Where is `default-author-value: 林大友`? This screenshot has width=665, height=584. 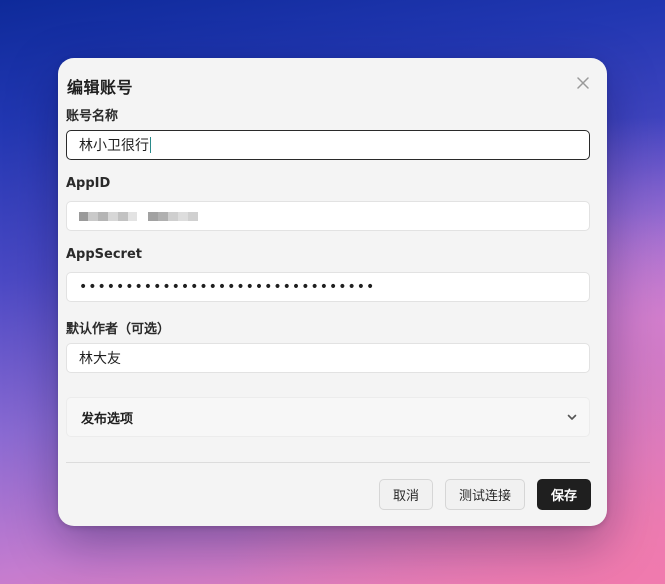
default-author-value: 林大友 is located at coordinates (100, 359).